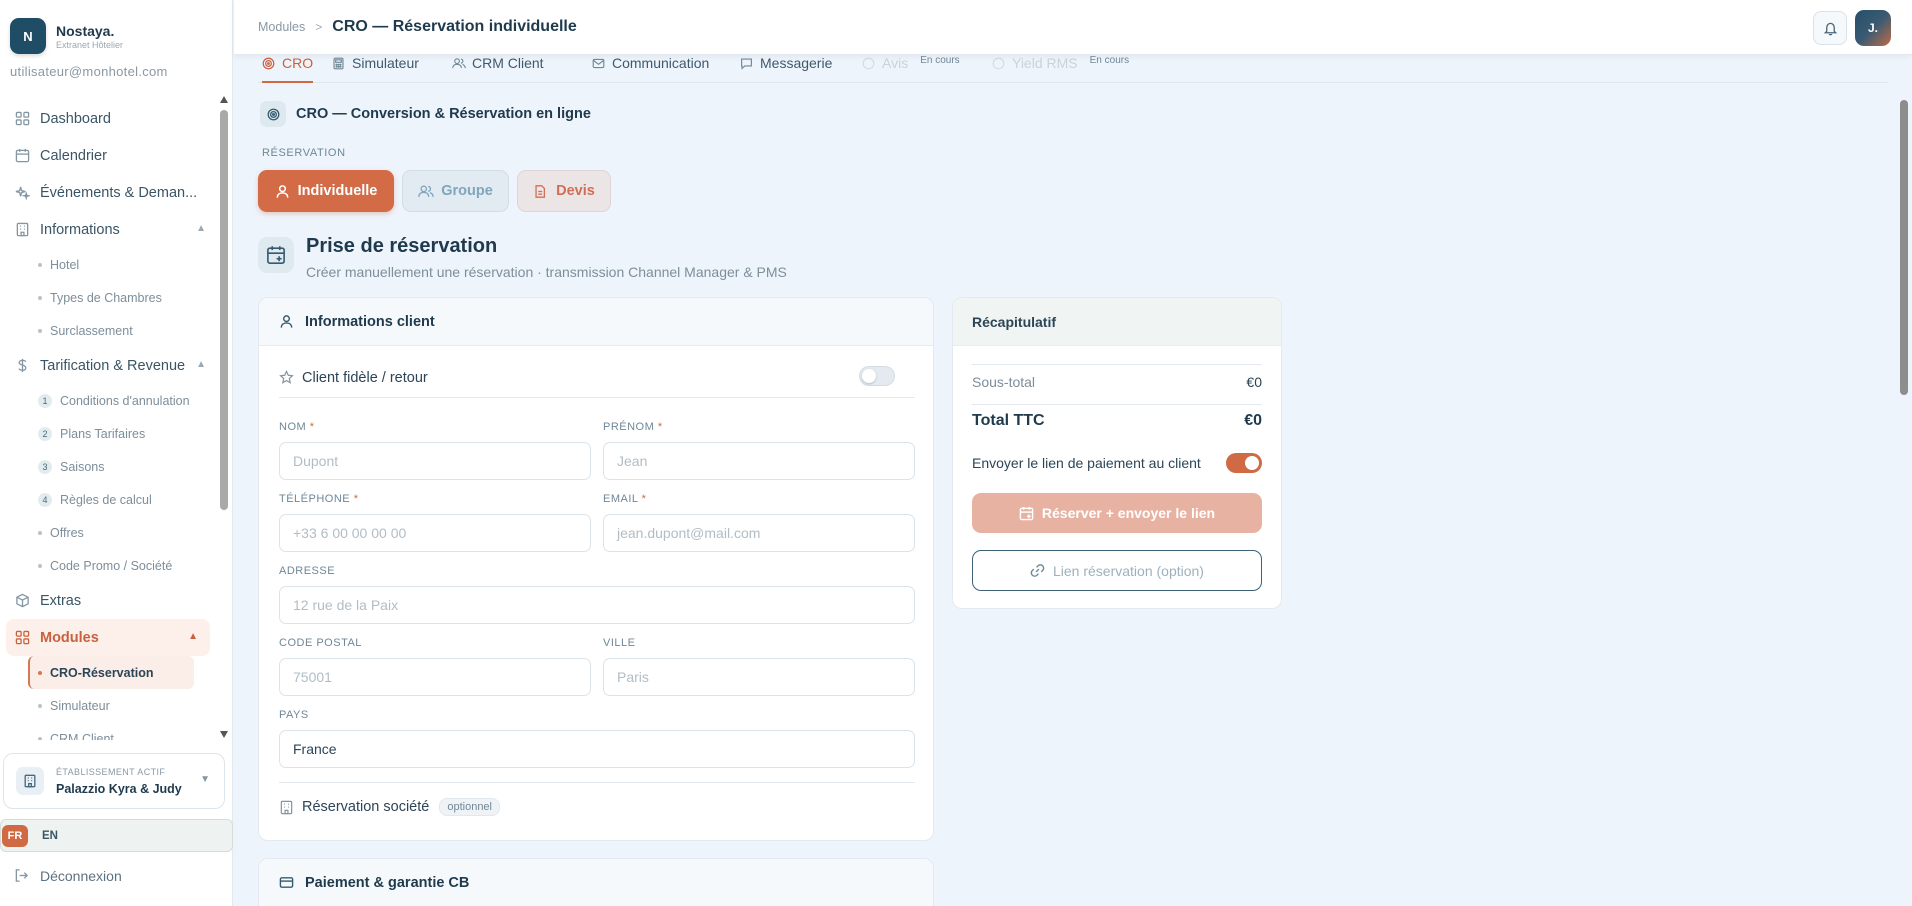 Image resolution: width=1912 pixels, height=906 pixels. Describe the element at coordinates (1117, 513) in the screenshot. I see `reserve-send-link-button: Réserver + envoyer le lien` at that location.